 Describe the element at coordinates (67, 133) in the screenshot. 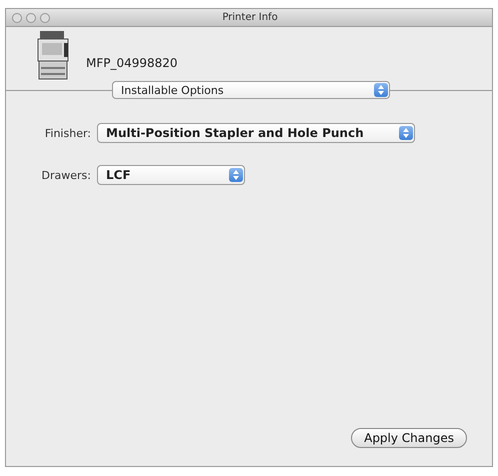

I see `option-label: Finisher:` at that location.